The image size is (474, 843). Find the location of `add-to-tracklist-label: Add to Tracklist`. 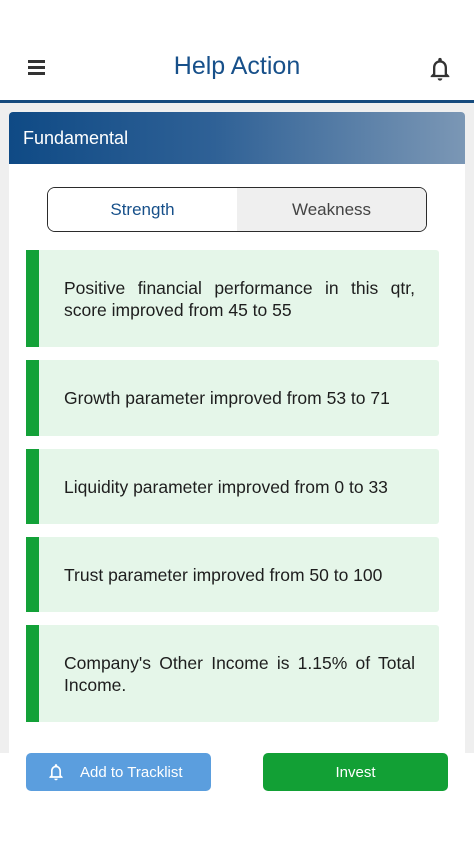

add-to-tracklist-label: Add to Tracklist is located at coordinates (131, 772).